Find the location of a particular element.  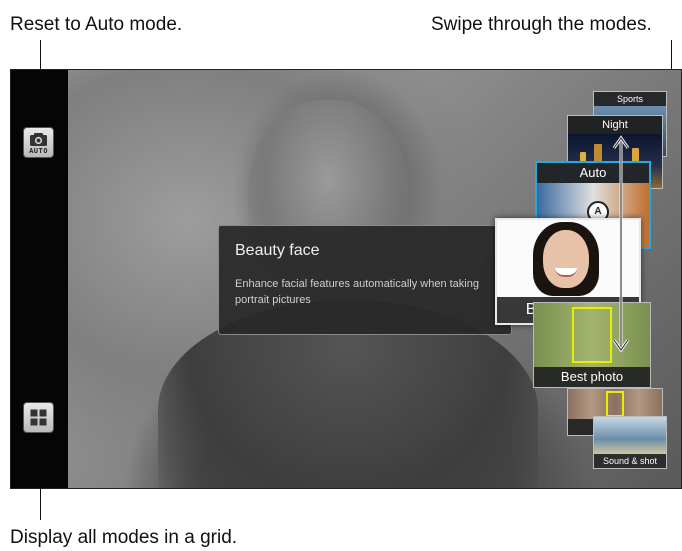

mode-card-sound-and-shot: Sound & shot is located at coordinates (630, 442).